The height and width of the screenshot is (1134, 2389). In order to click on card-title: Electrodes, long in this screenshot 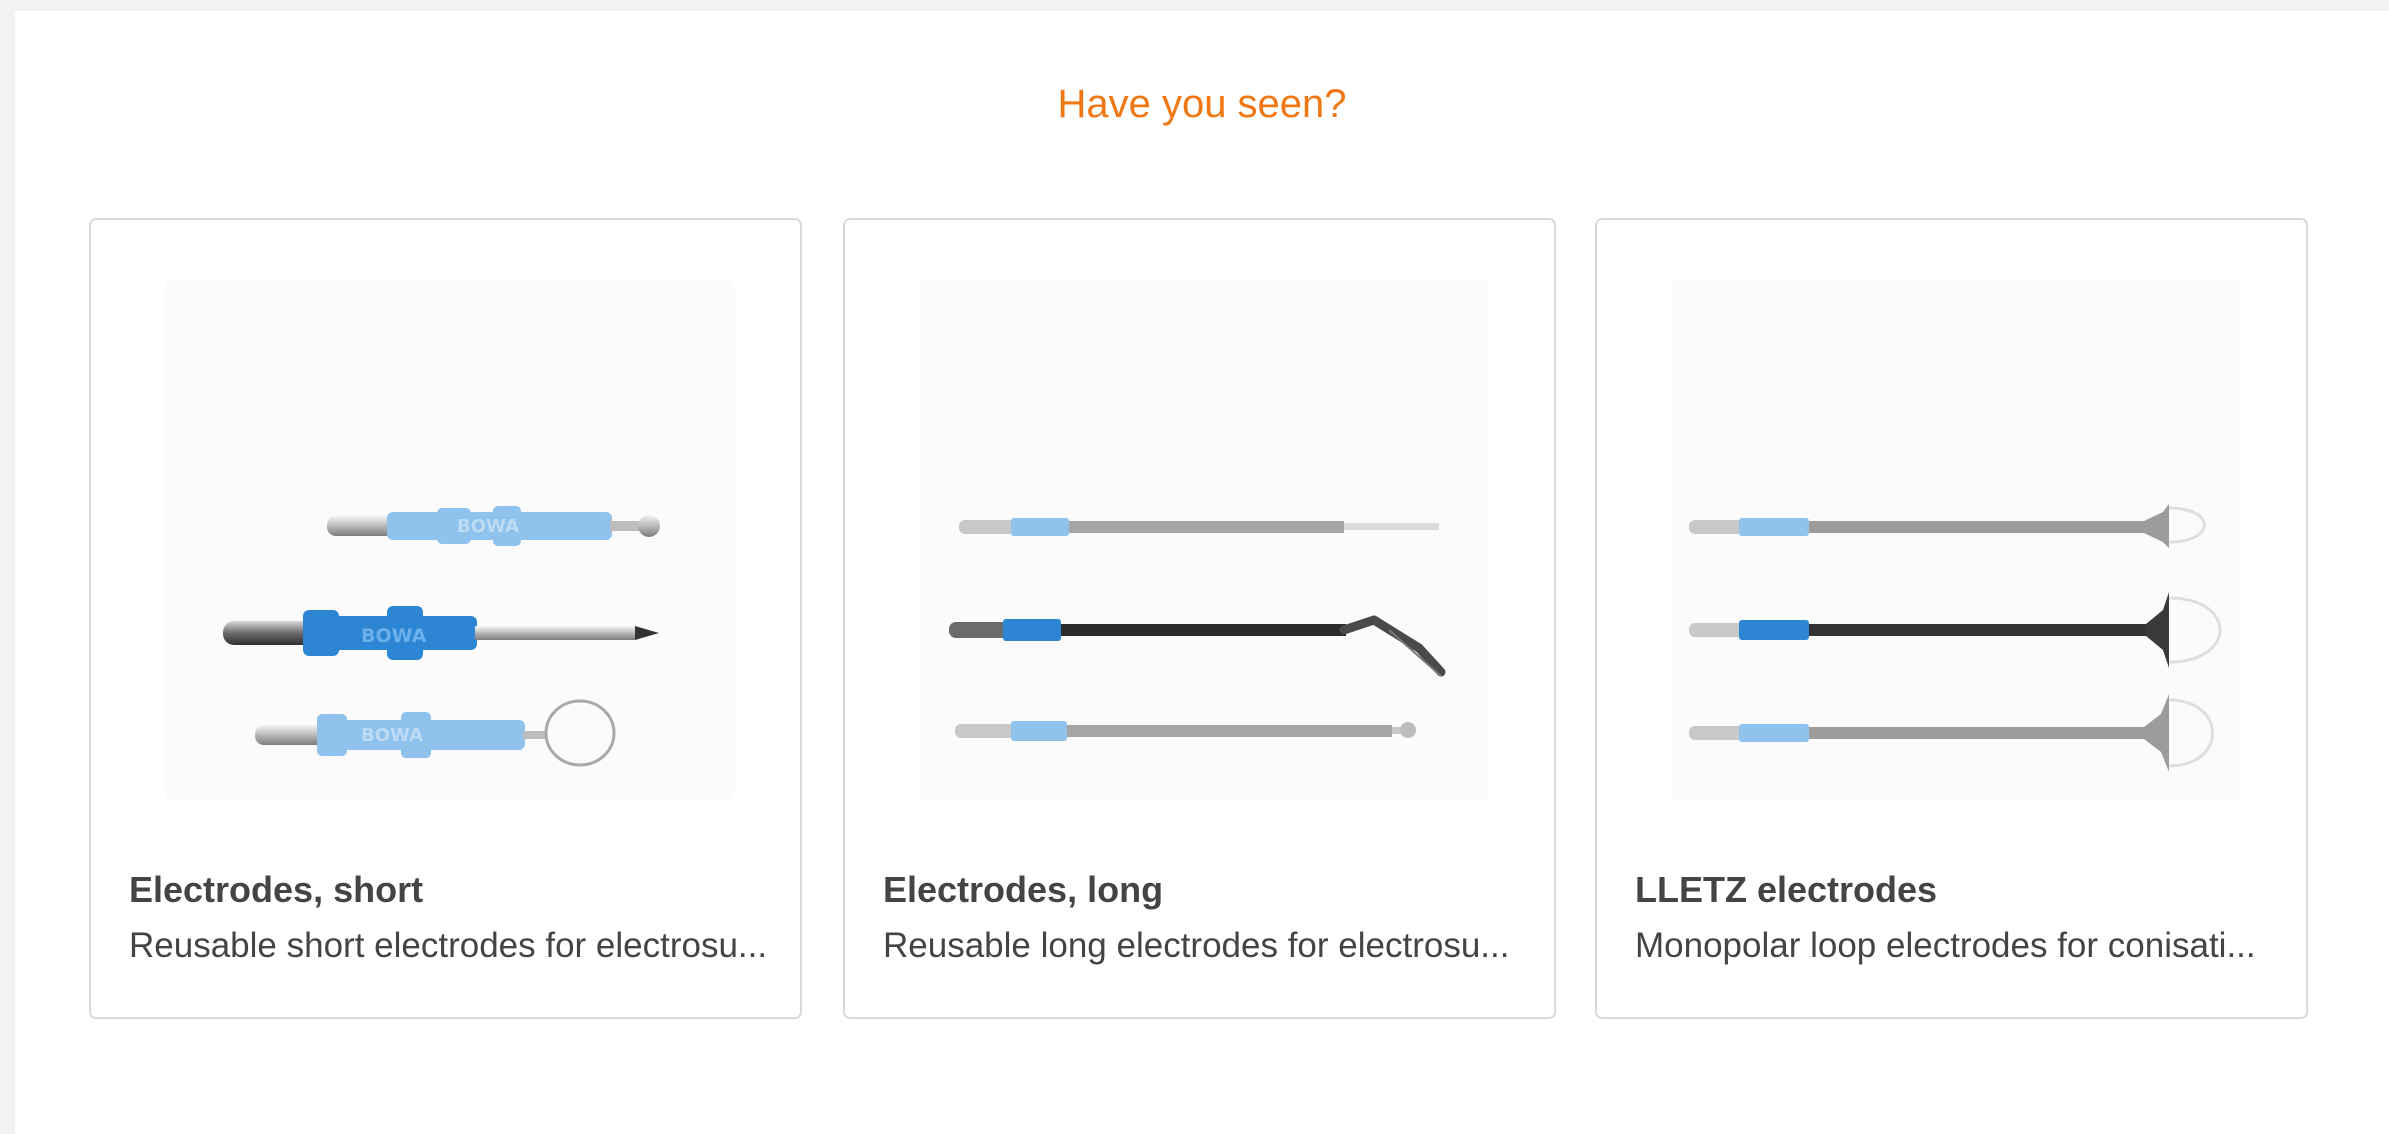, I will do `click(1023, 889)`.